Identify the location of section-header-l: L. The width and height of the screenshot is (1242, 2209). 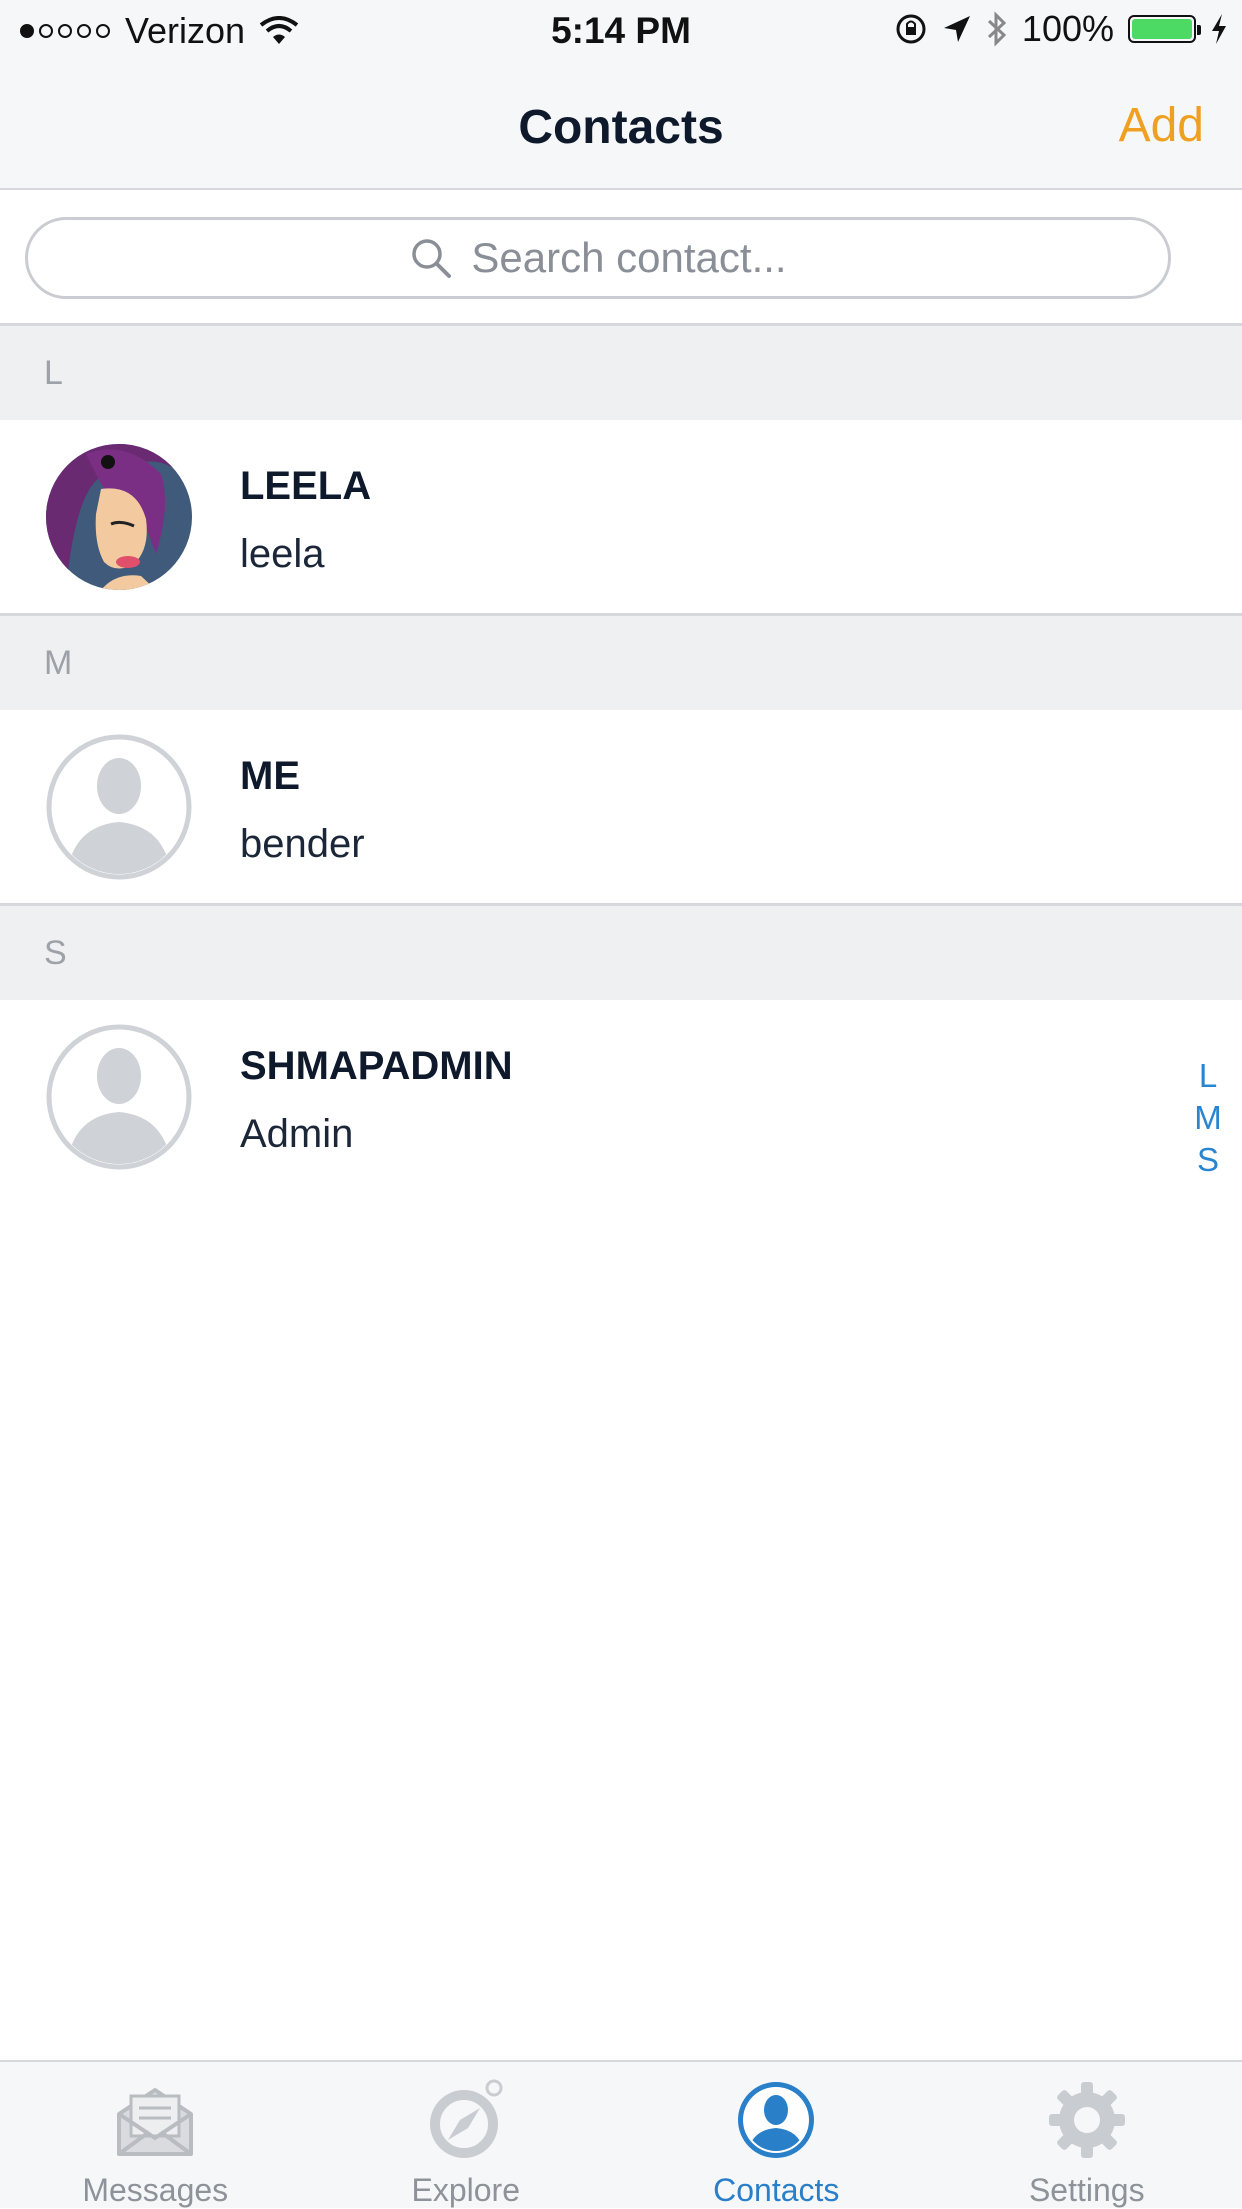
(621, 373).